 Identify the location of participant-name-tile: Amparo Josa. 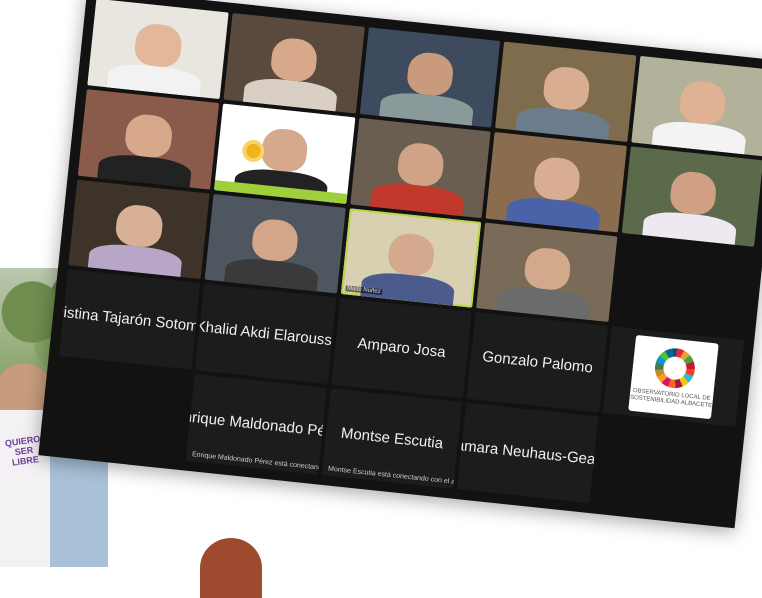
(401, 348).